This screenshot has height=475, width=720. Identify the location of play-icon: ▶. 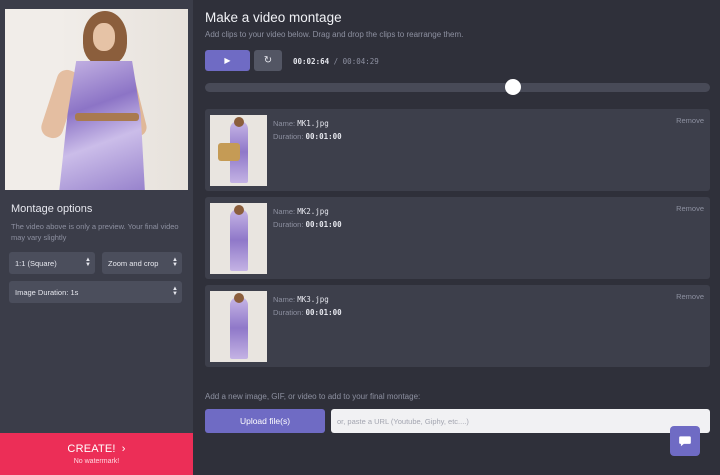
(227, 60).